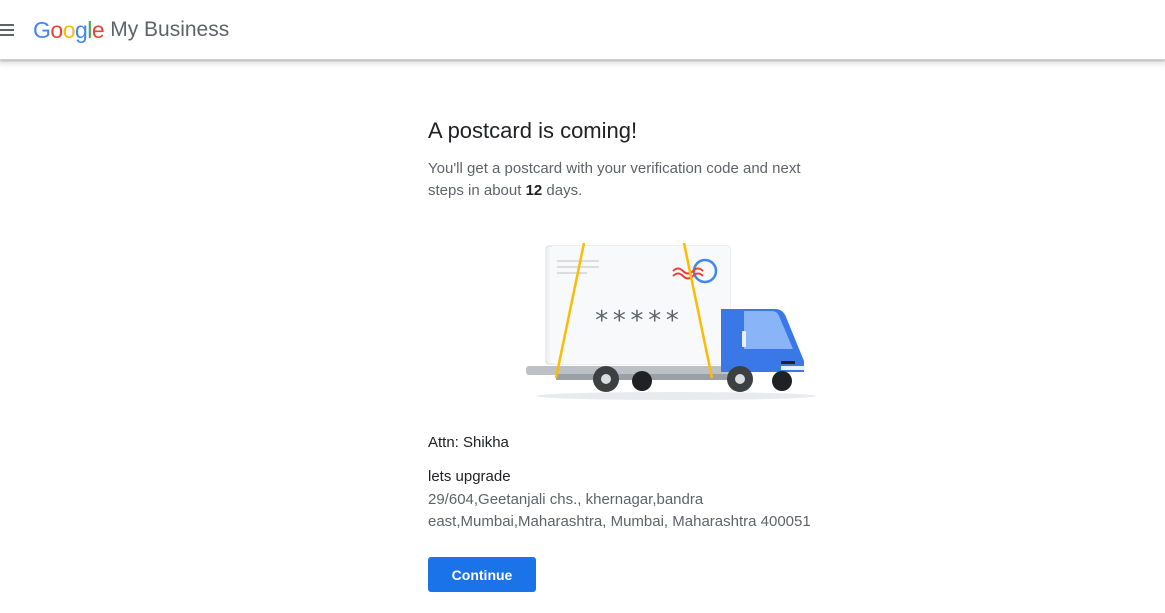 Image resolution: width=1165 pixels, height=613 pixels. I want to click on description-suffix: days., so click(562, 190).